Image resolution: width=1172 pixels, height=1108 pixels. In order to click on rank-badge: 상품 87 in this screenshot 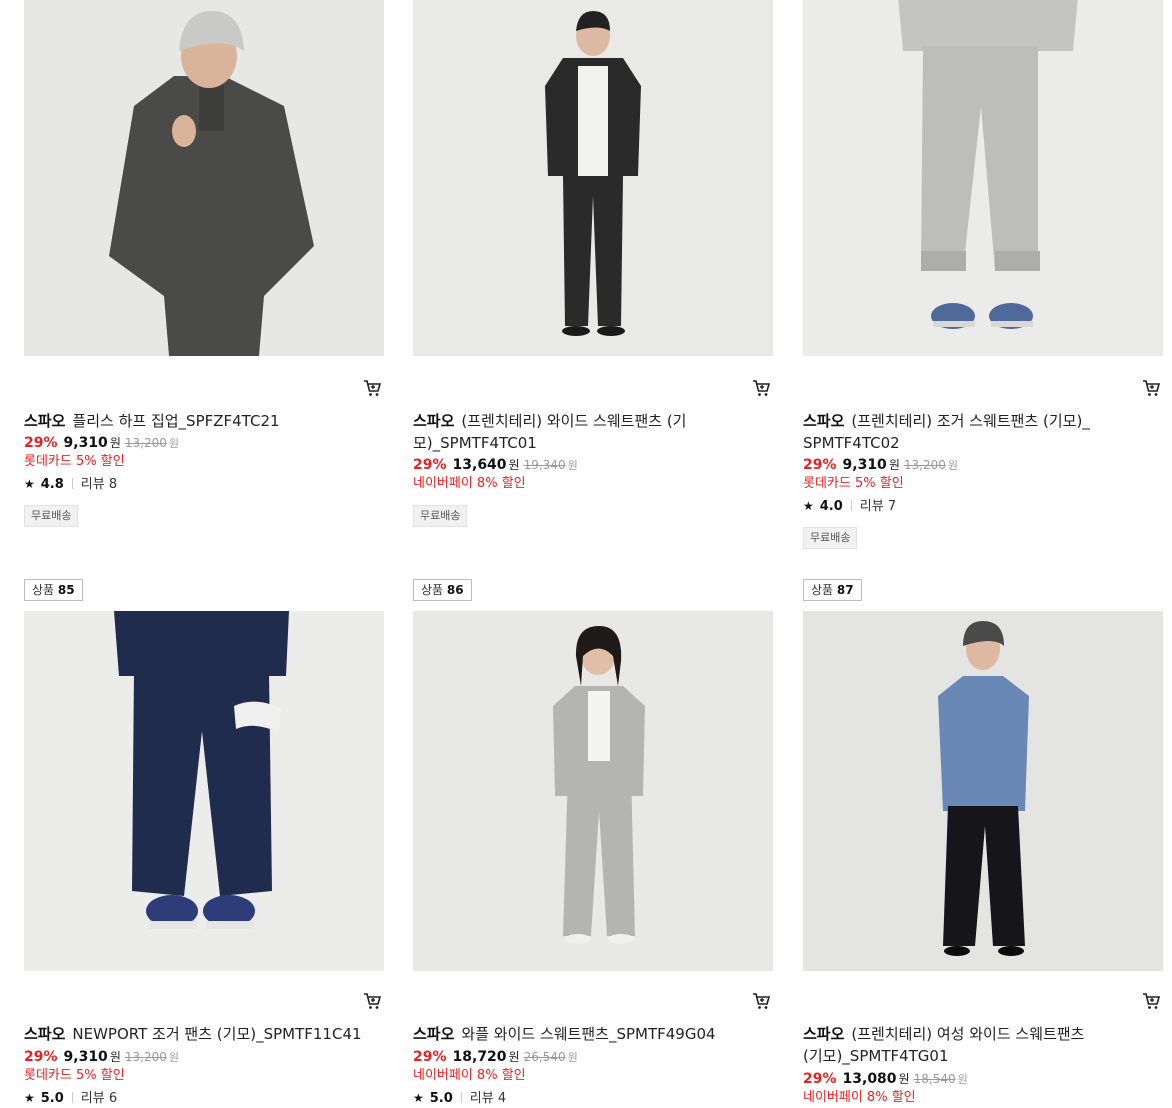, I will do `click(832, 590)`.